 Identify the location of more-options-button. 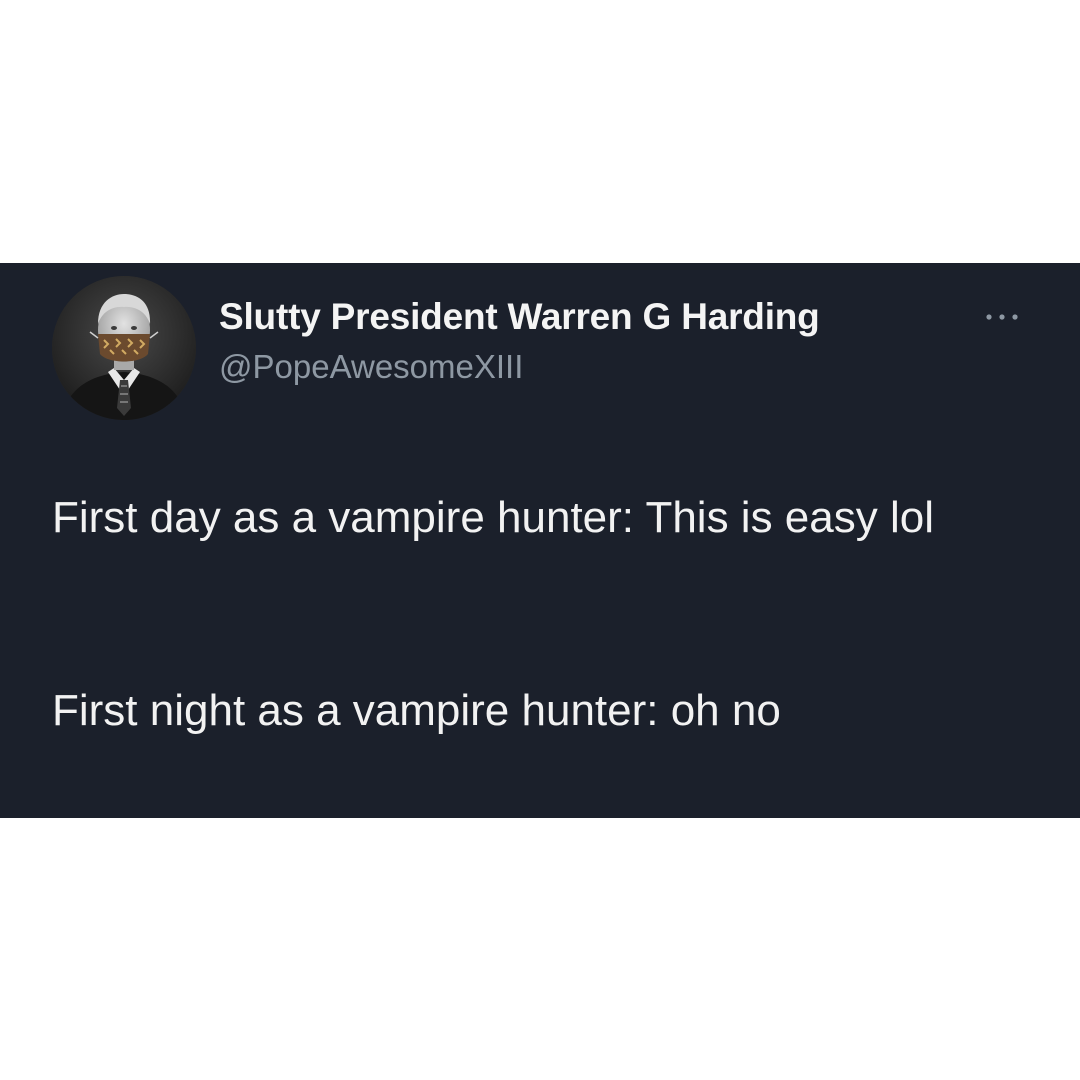
(1002, 317).